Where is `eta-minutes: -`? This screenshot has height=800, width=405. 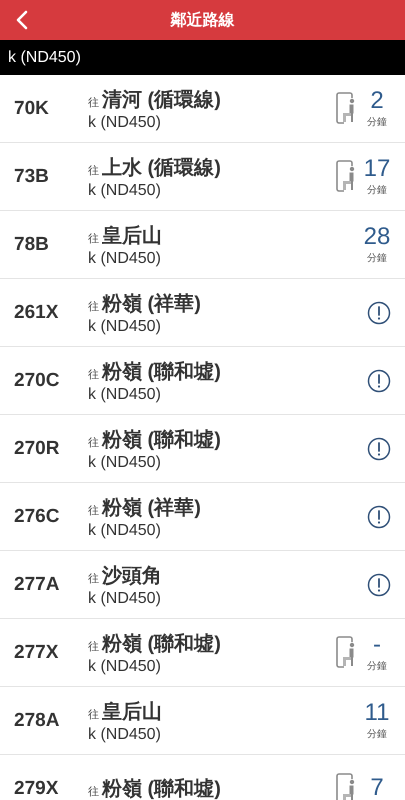
eta-minutes: - is located at coordinates (377, 645).